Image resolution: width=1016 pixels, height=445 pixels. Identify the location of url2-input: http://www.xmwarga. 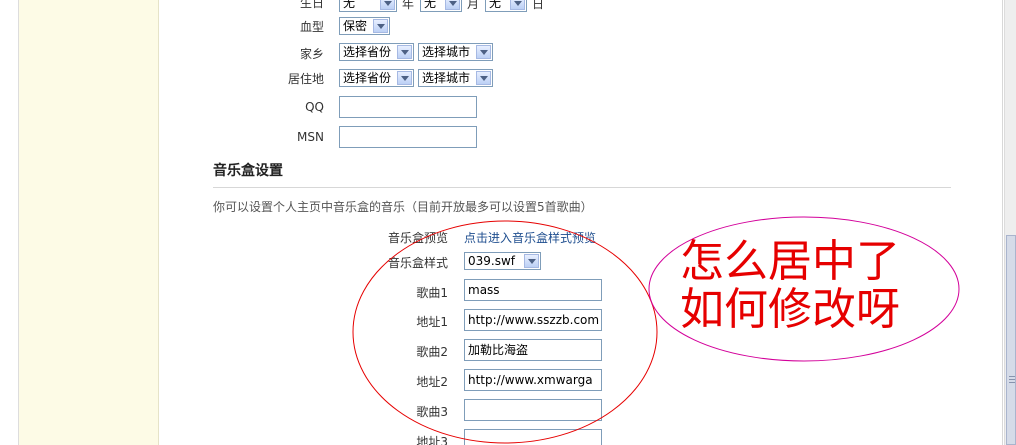
(533, 380).